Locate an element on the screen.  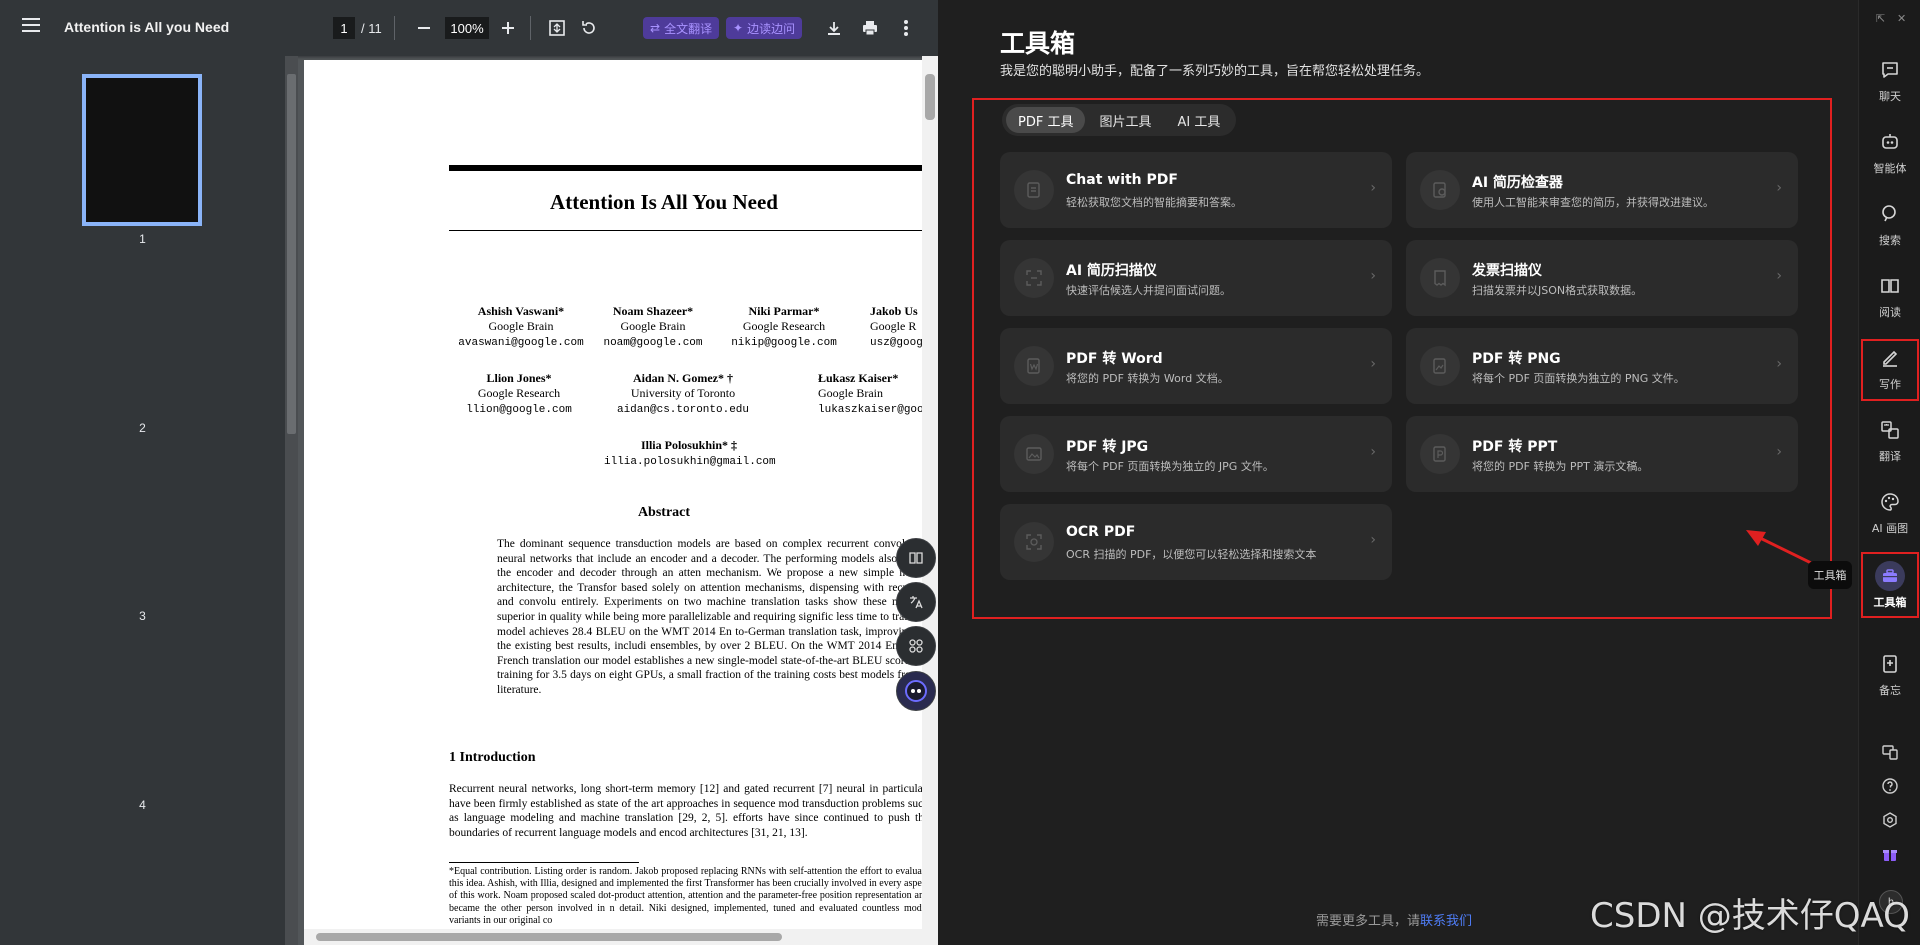
download-icon is located at coordinates (834, 28).